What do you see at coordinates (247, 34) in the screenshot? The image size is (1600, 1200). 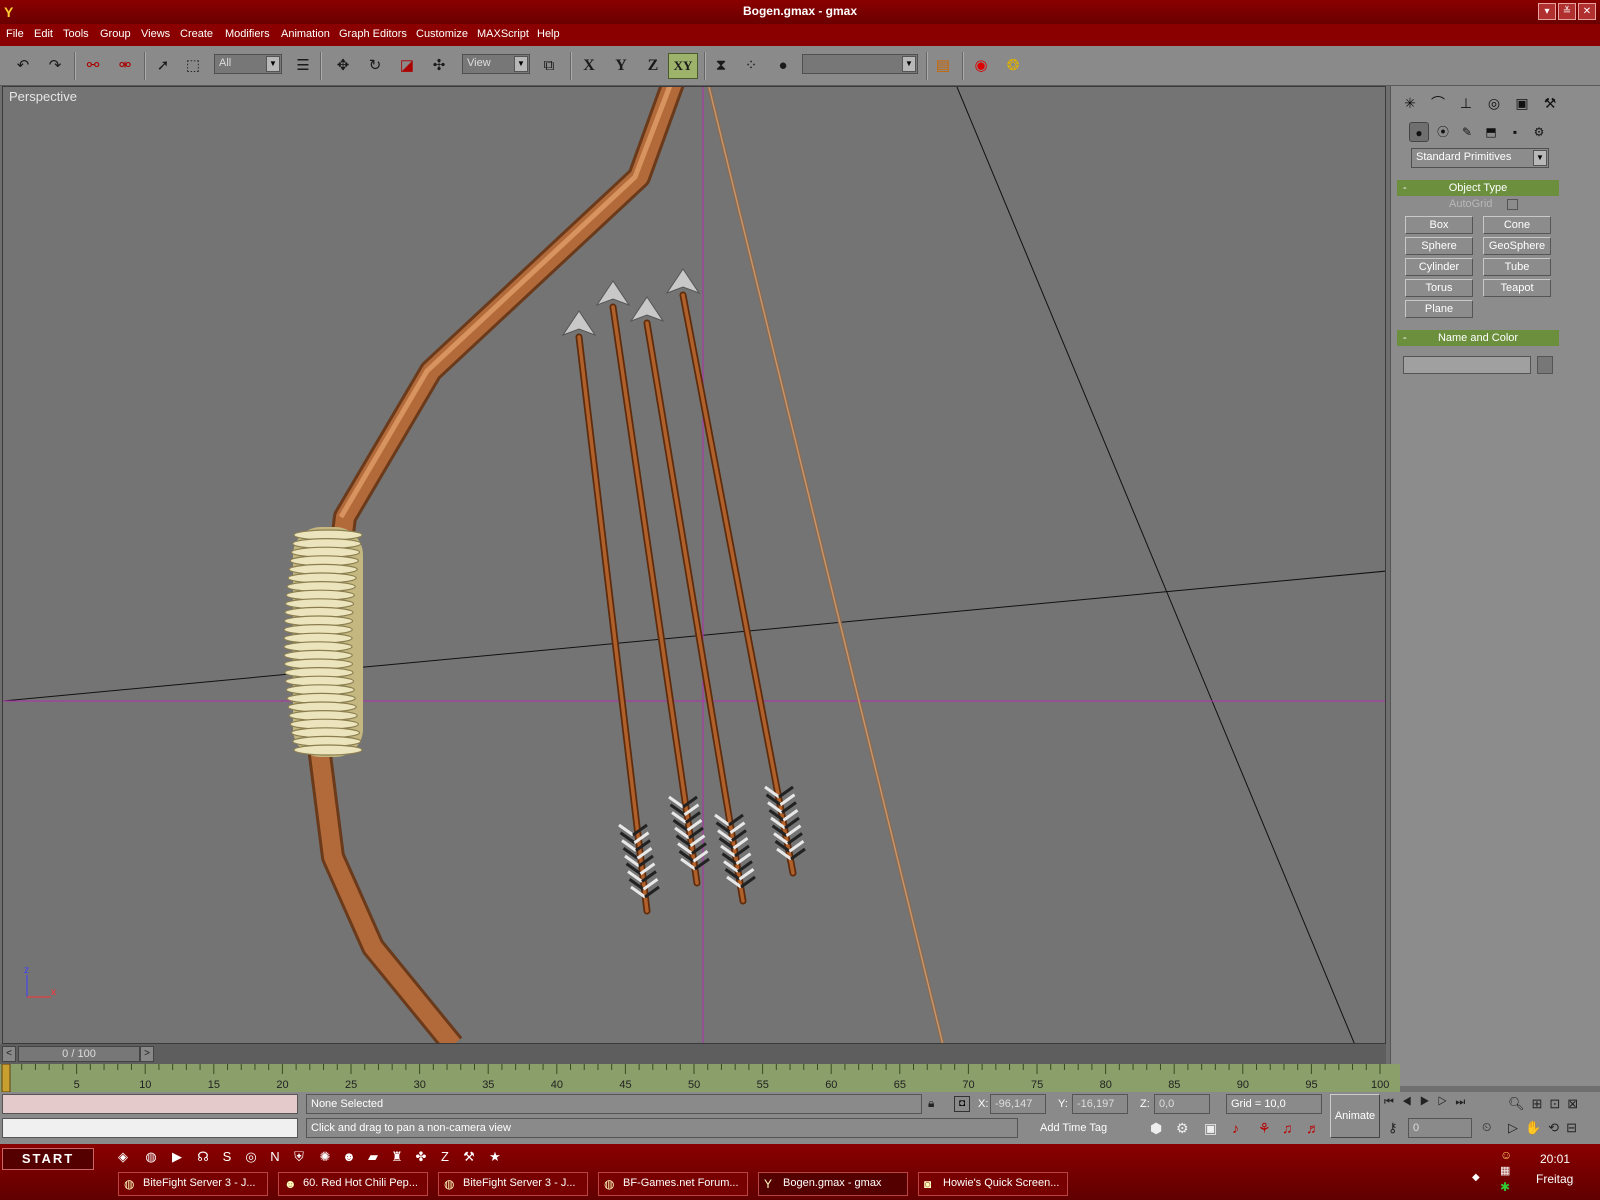 I see `menu-modifiers: Modifiers` at bounding box center [247, 34].